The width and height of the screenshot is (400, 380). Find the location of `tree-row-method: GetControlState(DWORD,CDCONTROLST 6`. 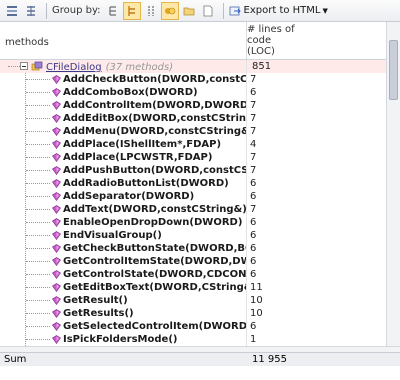

tree-row-method: GetControlState(DWORD,CDCONTROLST 6 is located at coordinates (200, 274).